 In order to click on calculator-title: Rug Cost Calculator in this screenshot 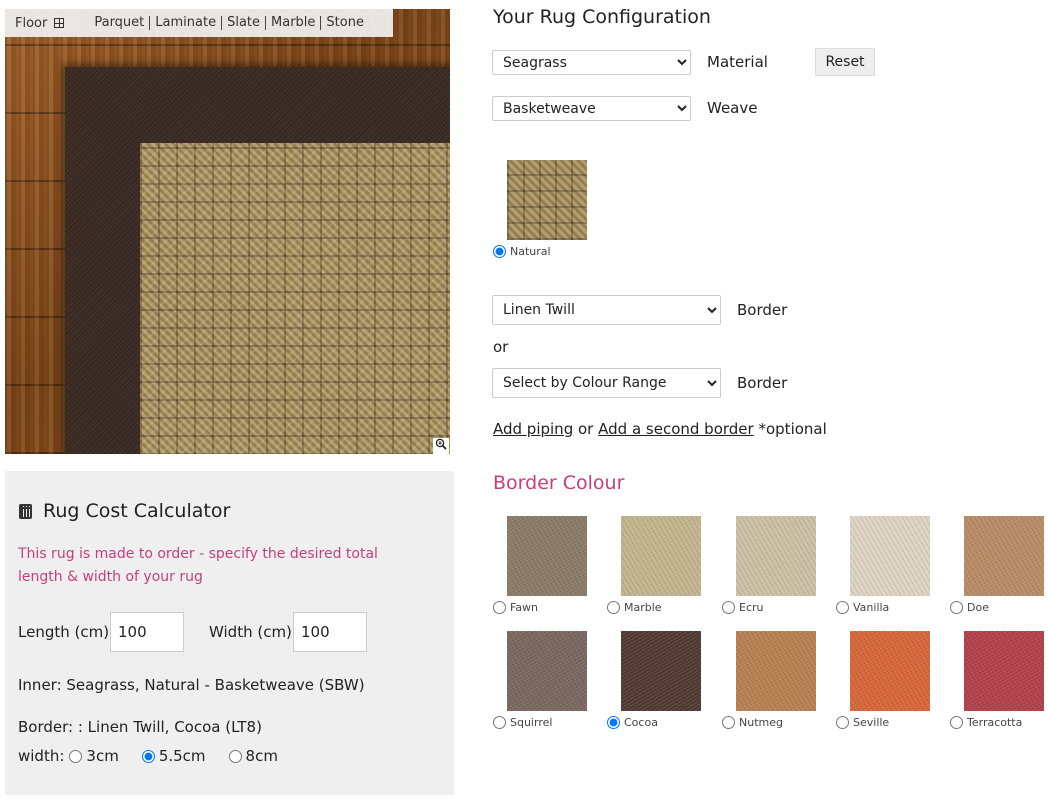, I will do `click(124, 511)`.